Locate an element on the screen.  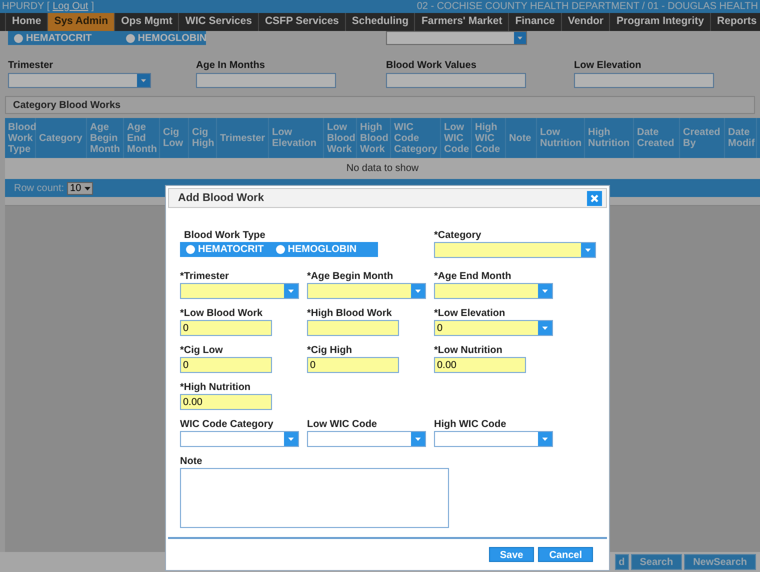
dialog-button: Cancel is located at coordinates (565, 554).